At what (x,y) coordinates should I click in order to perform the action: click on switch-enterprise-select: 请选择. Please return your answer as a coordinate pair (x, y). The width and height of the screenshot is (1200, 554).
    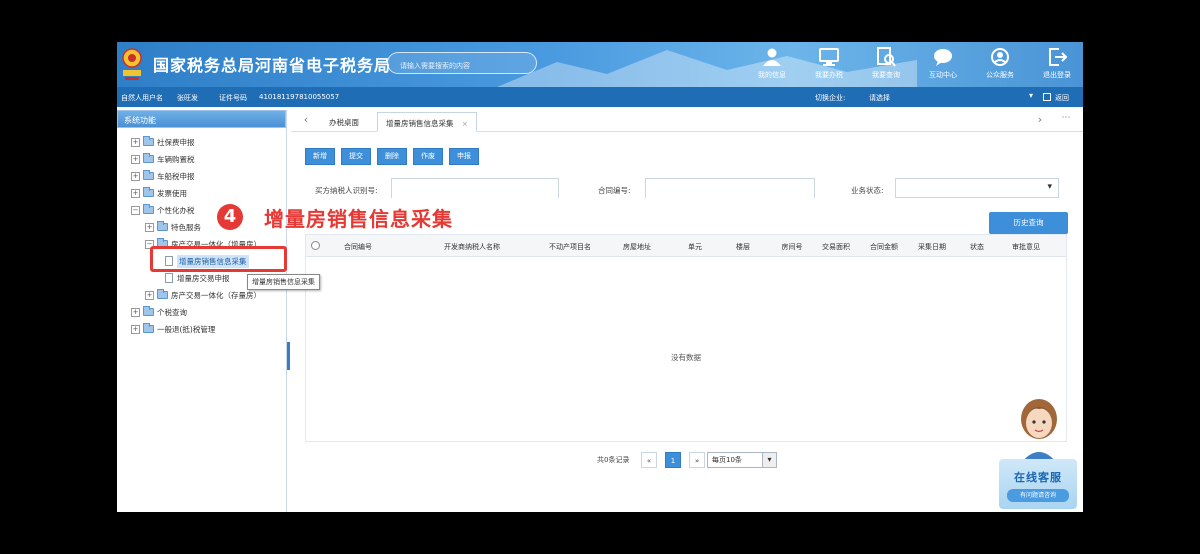
    Looking at the image, I should click on (879, 98).